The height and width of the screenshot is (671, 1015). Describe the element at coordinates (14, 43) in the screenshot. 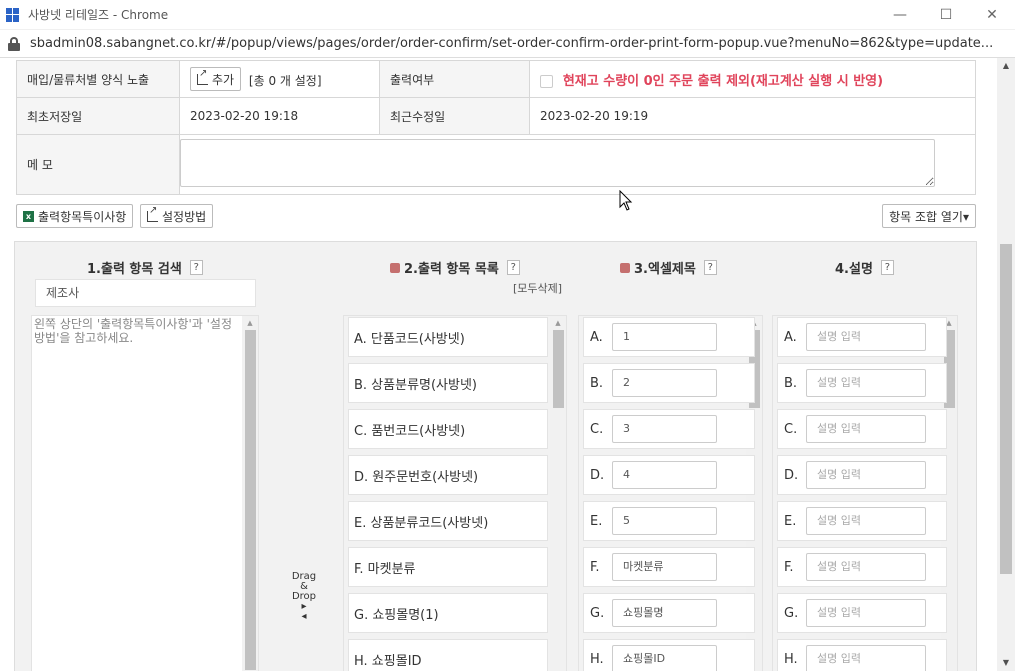

I see `lock-icon` at that location.